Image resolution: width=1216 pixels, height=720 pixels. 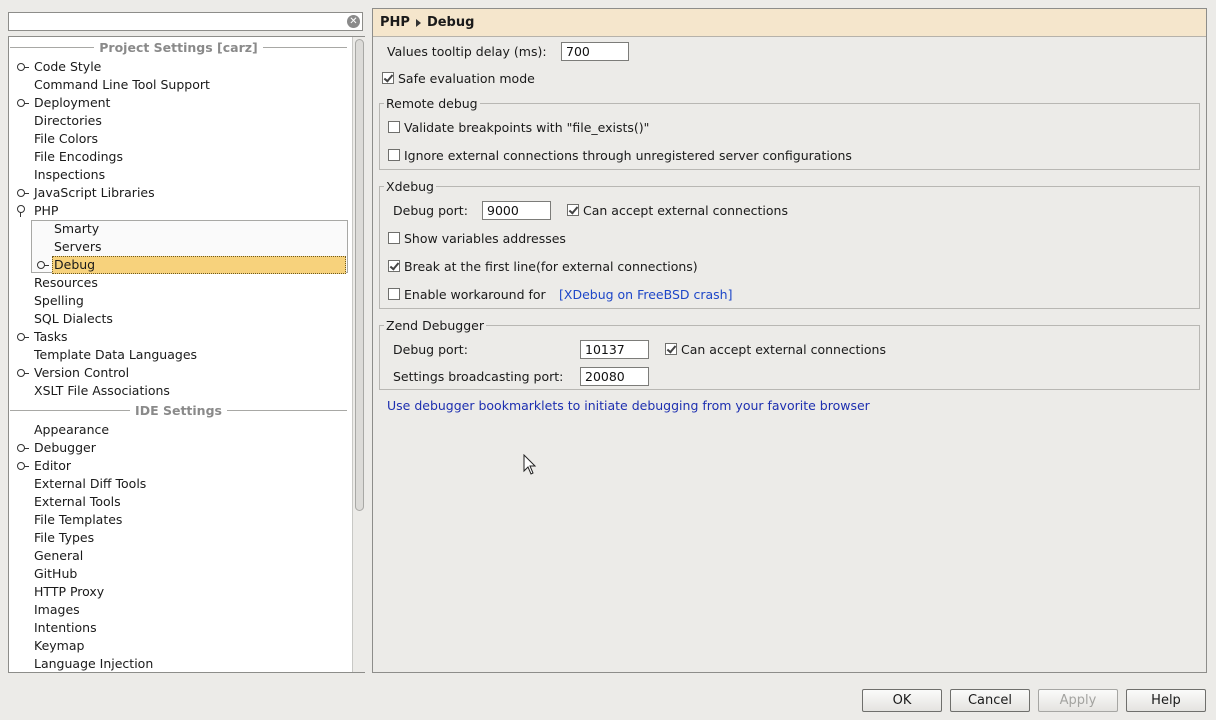 What do you see at coordinates (178, 538) in the screenshot?
I see `tree-item-file-types: File Types` at bounding box center [178, 538].